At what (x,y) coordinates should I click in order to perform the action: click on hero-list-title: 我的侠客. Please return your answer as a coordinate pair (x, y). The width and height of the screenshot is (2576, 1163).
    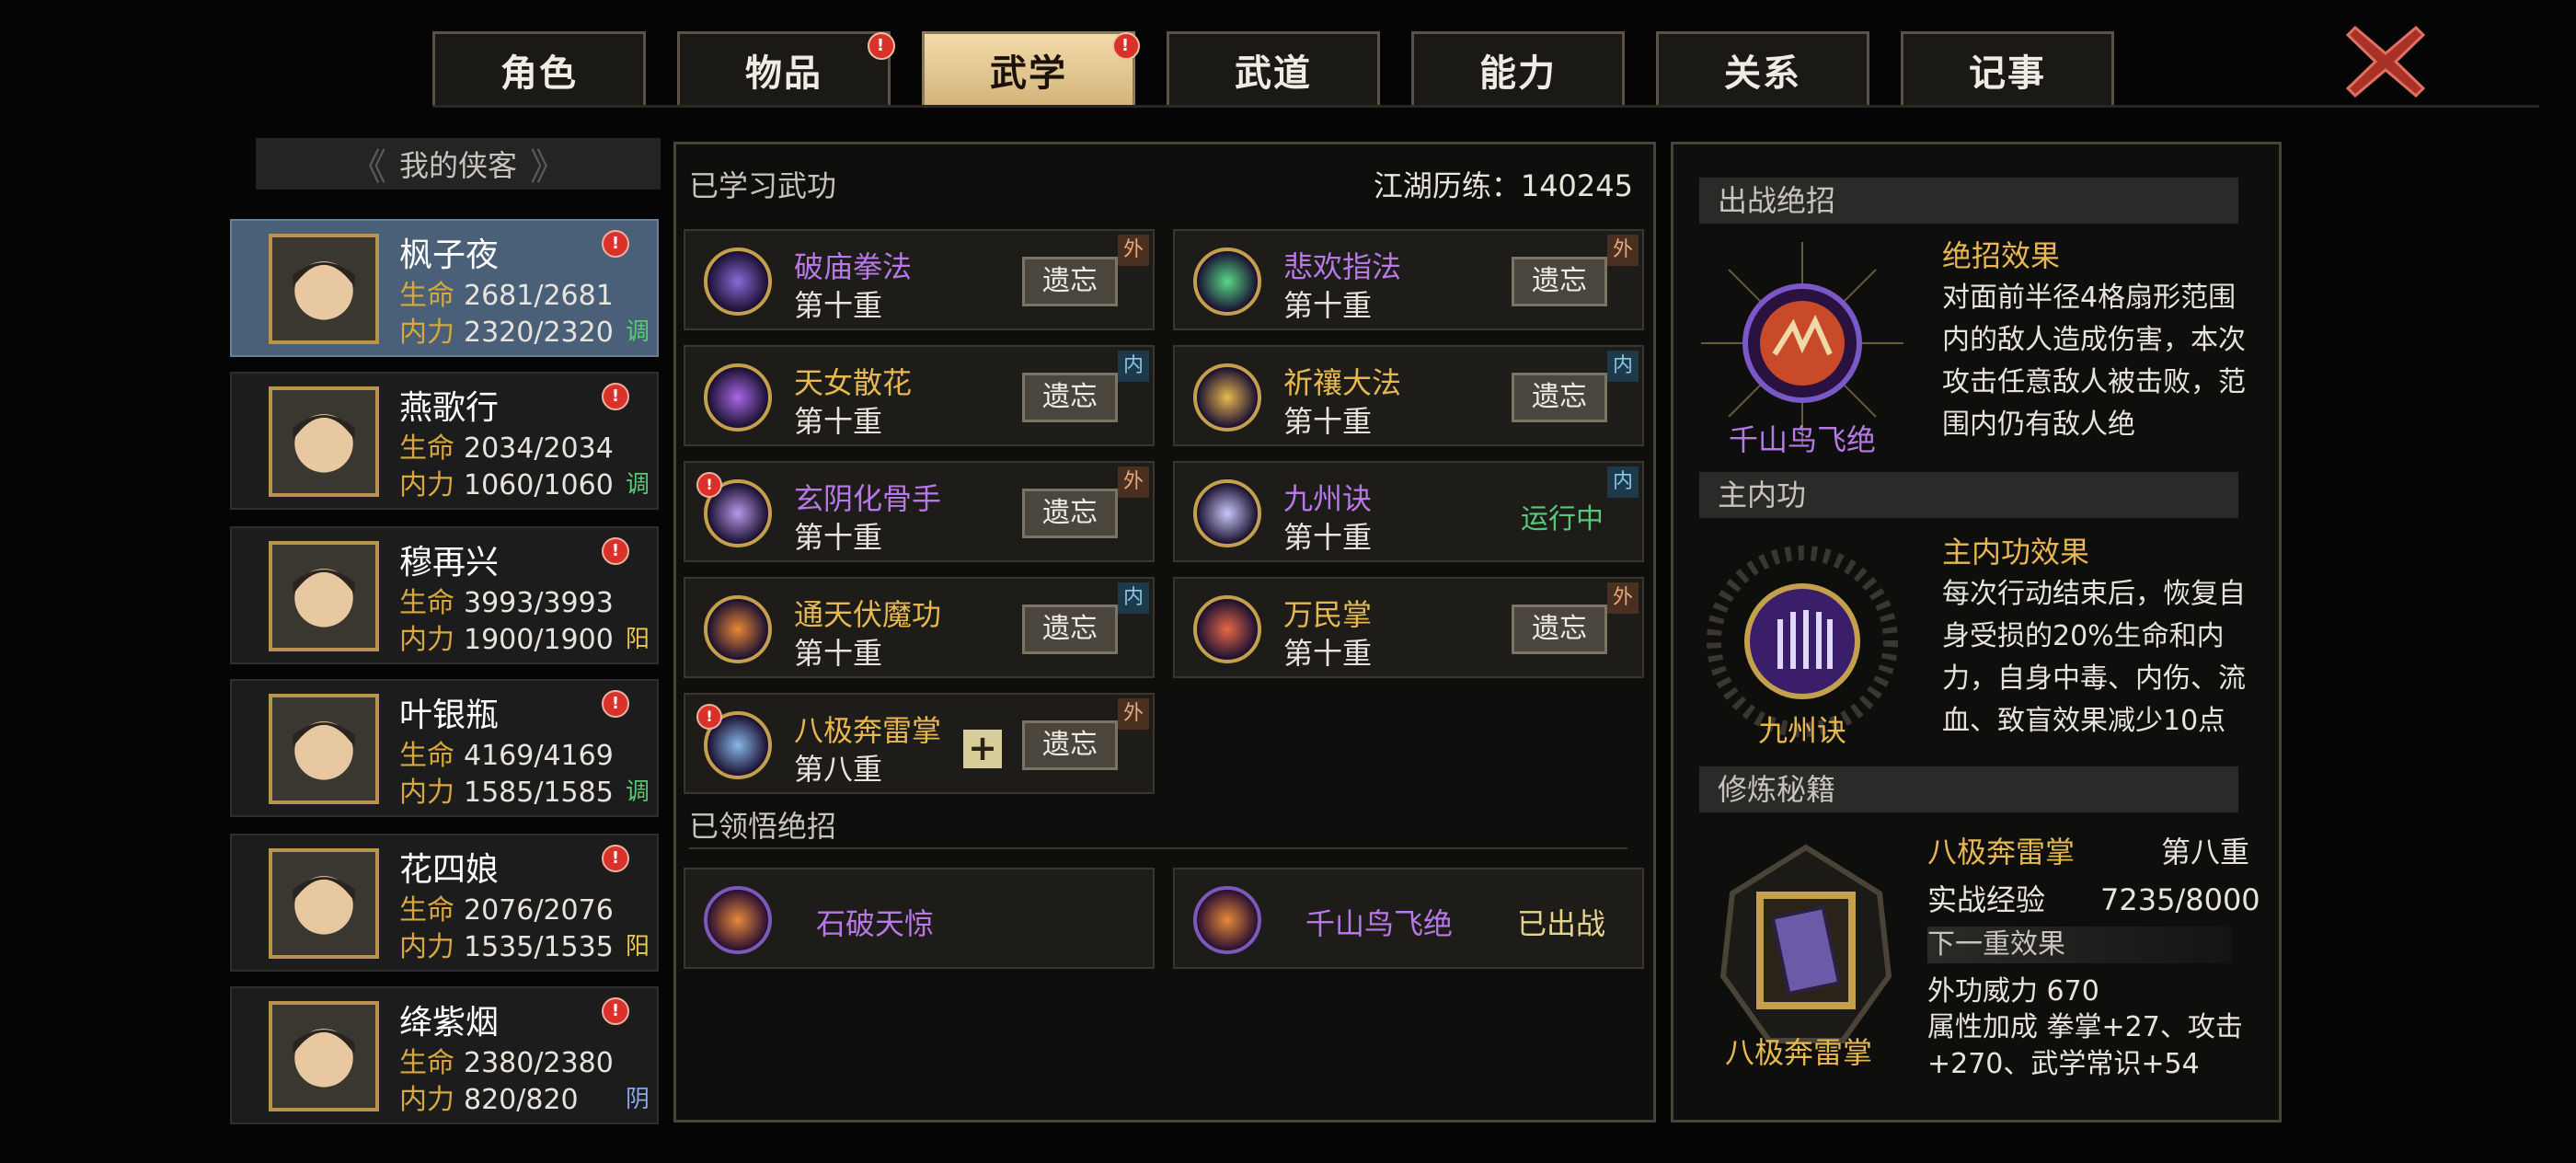
    Looking at the image, I should click on (457, 166).